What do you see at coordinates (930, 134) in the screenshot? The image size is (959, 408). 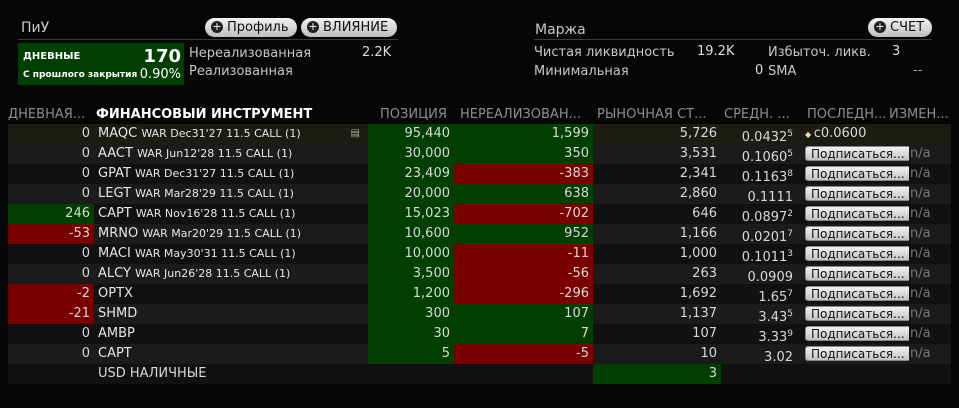 I see `change-cell` at bounding box center [930, 134].